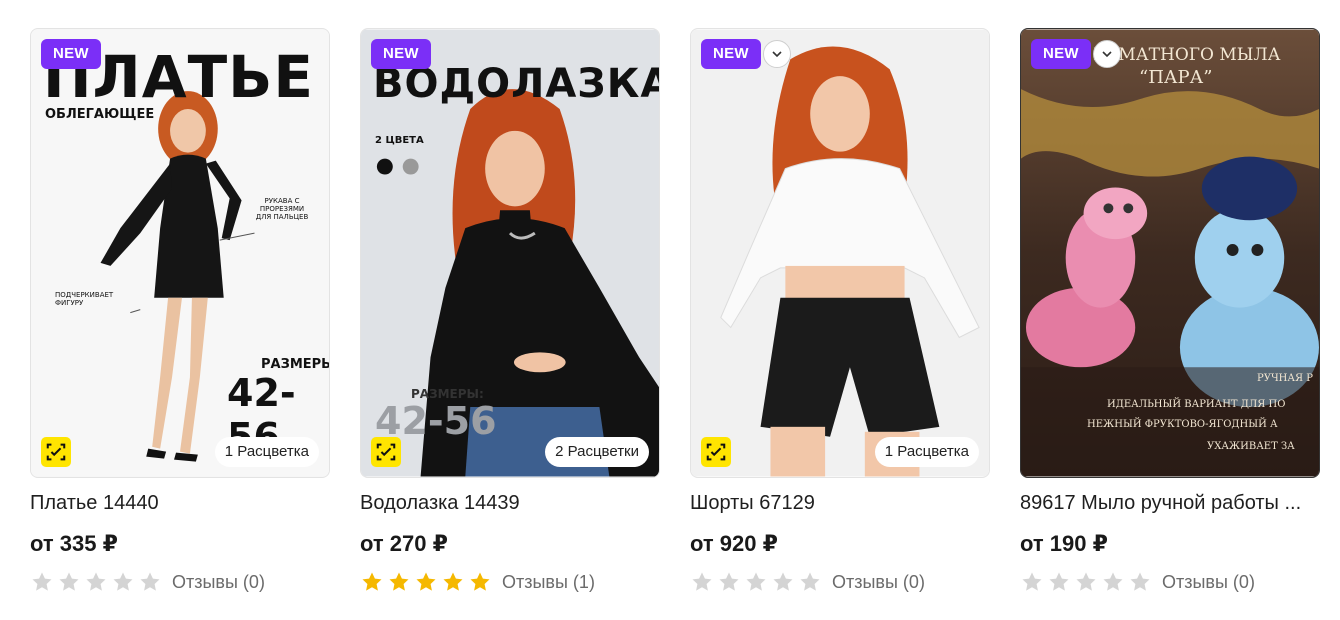 Image resolution: width=1340 pixels, height=620 pixels. Describe the element at coordinates (74, 543) in the screenshot. I see `product-price: от 335 ₽` at that location.